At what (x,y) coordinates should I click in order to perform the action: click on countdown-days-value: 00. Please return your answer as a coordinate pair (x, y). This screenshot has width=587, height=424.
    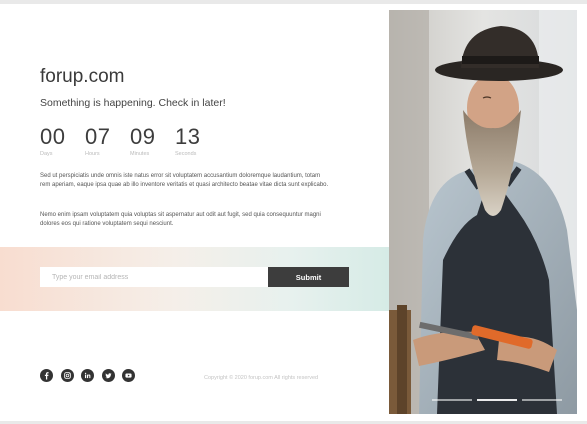
    Looking at the image, I should click on (53, 136).